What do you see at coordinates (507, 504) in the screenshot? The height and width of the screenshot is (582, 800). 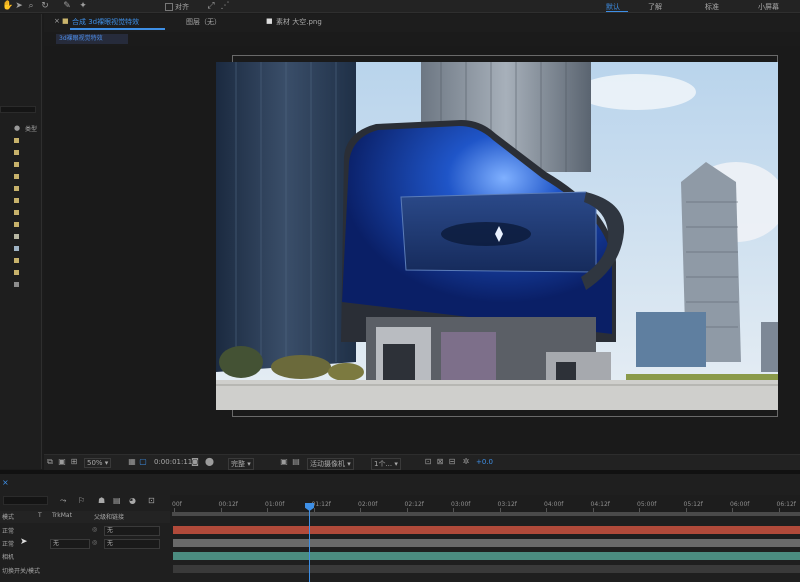 I see `ruler-tick-label: 03:12f` at bounding box center [507, 504].